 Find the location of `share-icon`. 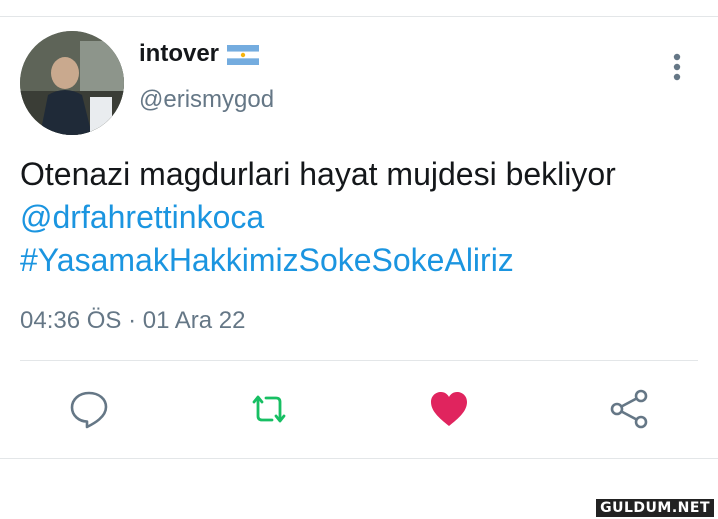

share-icon is located at coordinates (629, 409).